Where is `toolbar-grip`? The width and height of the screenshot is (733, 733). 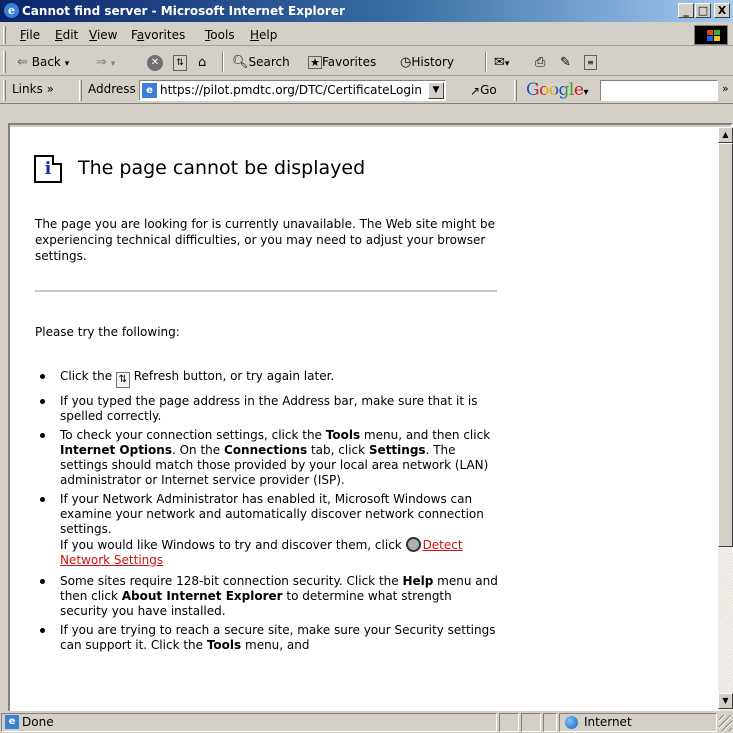 toolbar-grip is located at coordinates (4, 62).